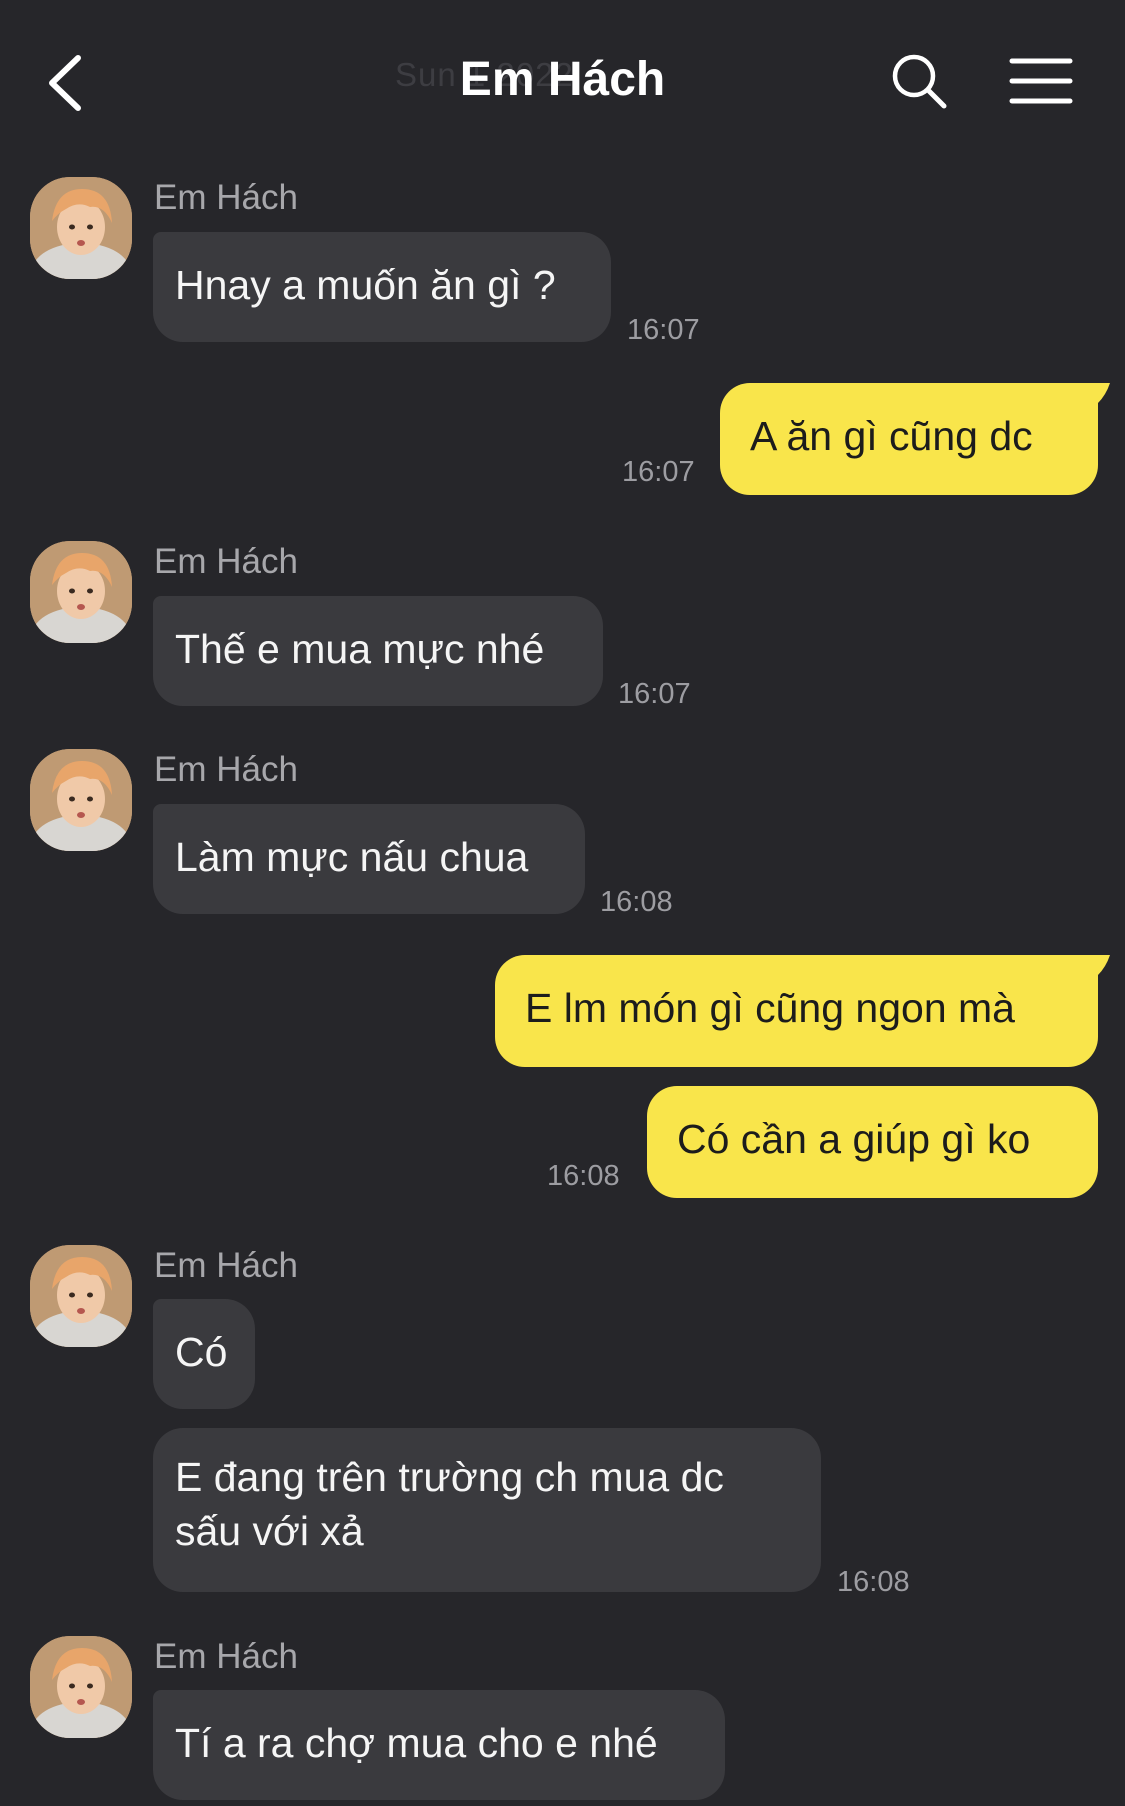  I want to click on incoming-message-bubble: E đang trên trường ch mua dc sấu với xả, so click(487, 1510).